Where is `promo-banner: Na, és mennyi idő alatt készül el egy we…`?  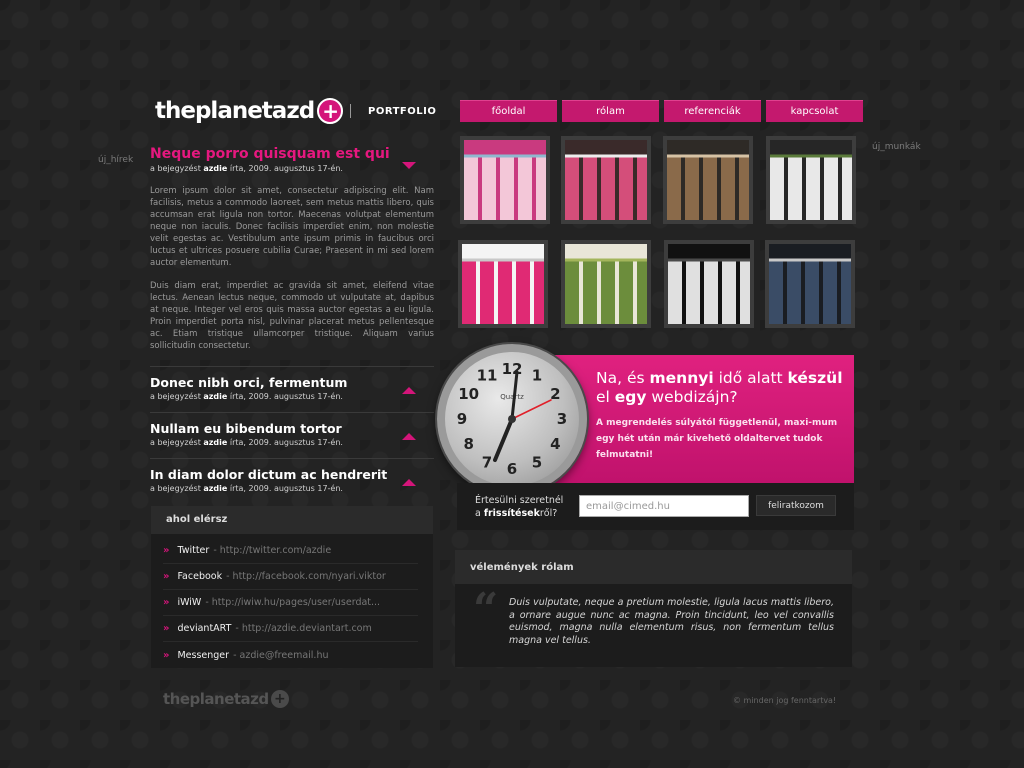 promo-banner: Na, és mennyi idő alatt készül el egy we… is located at coordinates (701, 419).